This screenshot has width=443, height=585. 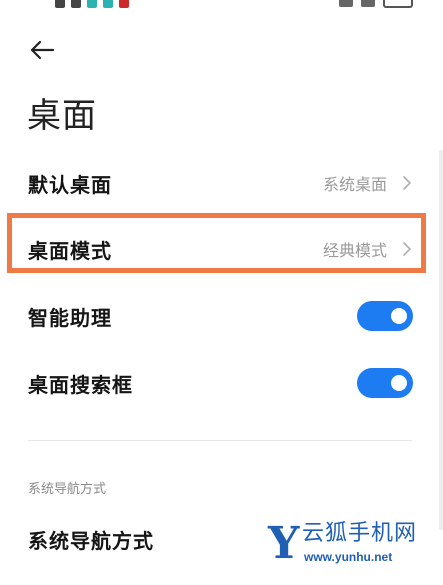 I want to click on status-bar, so click(x=221, y=9).